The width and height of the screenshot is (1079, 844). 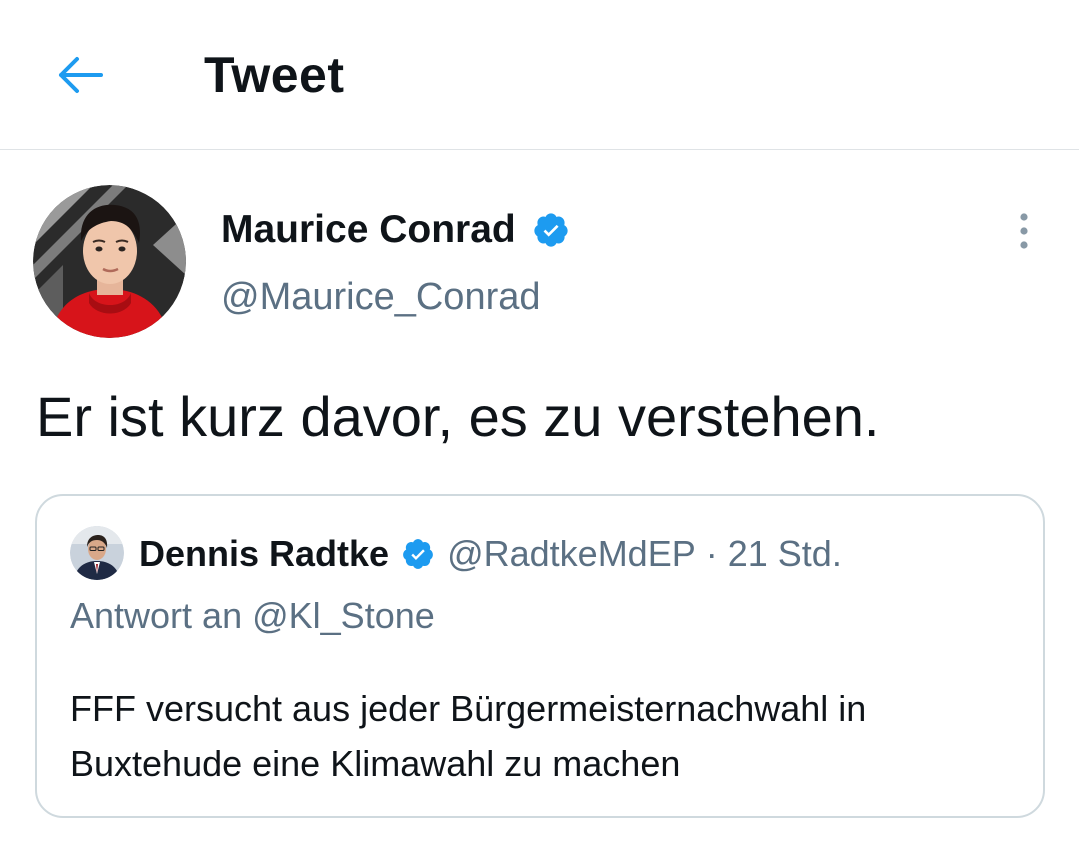 I want to click on more-vertical-icon, so click(x=1024, y=231).